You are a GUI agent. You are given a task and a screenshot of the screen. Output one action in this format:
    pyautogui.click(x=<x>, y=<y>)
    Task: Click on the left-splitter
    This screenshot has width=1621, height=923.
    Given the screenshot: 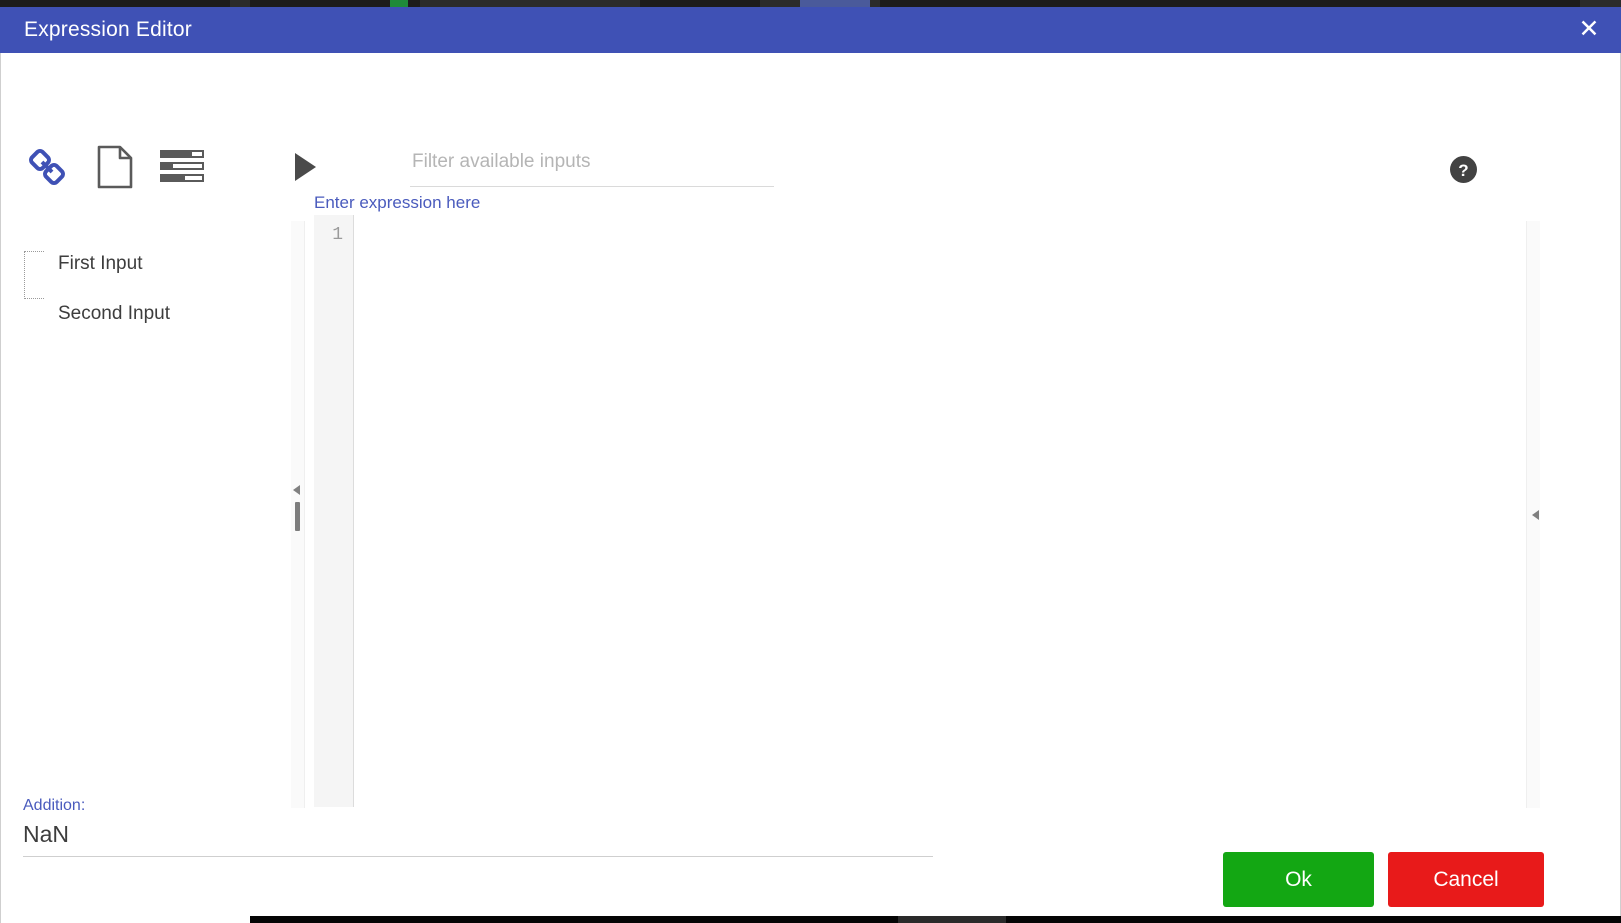 What is the action you would take?
    pyautogui.click(x=298, y=514)
    